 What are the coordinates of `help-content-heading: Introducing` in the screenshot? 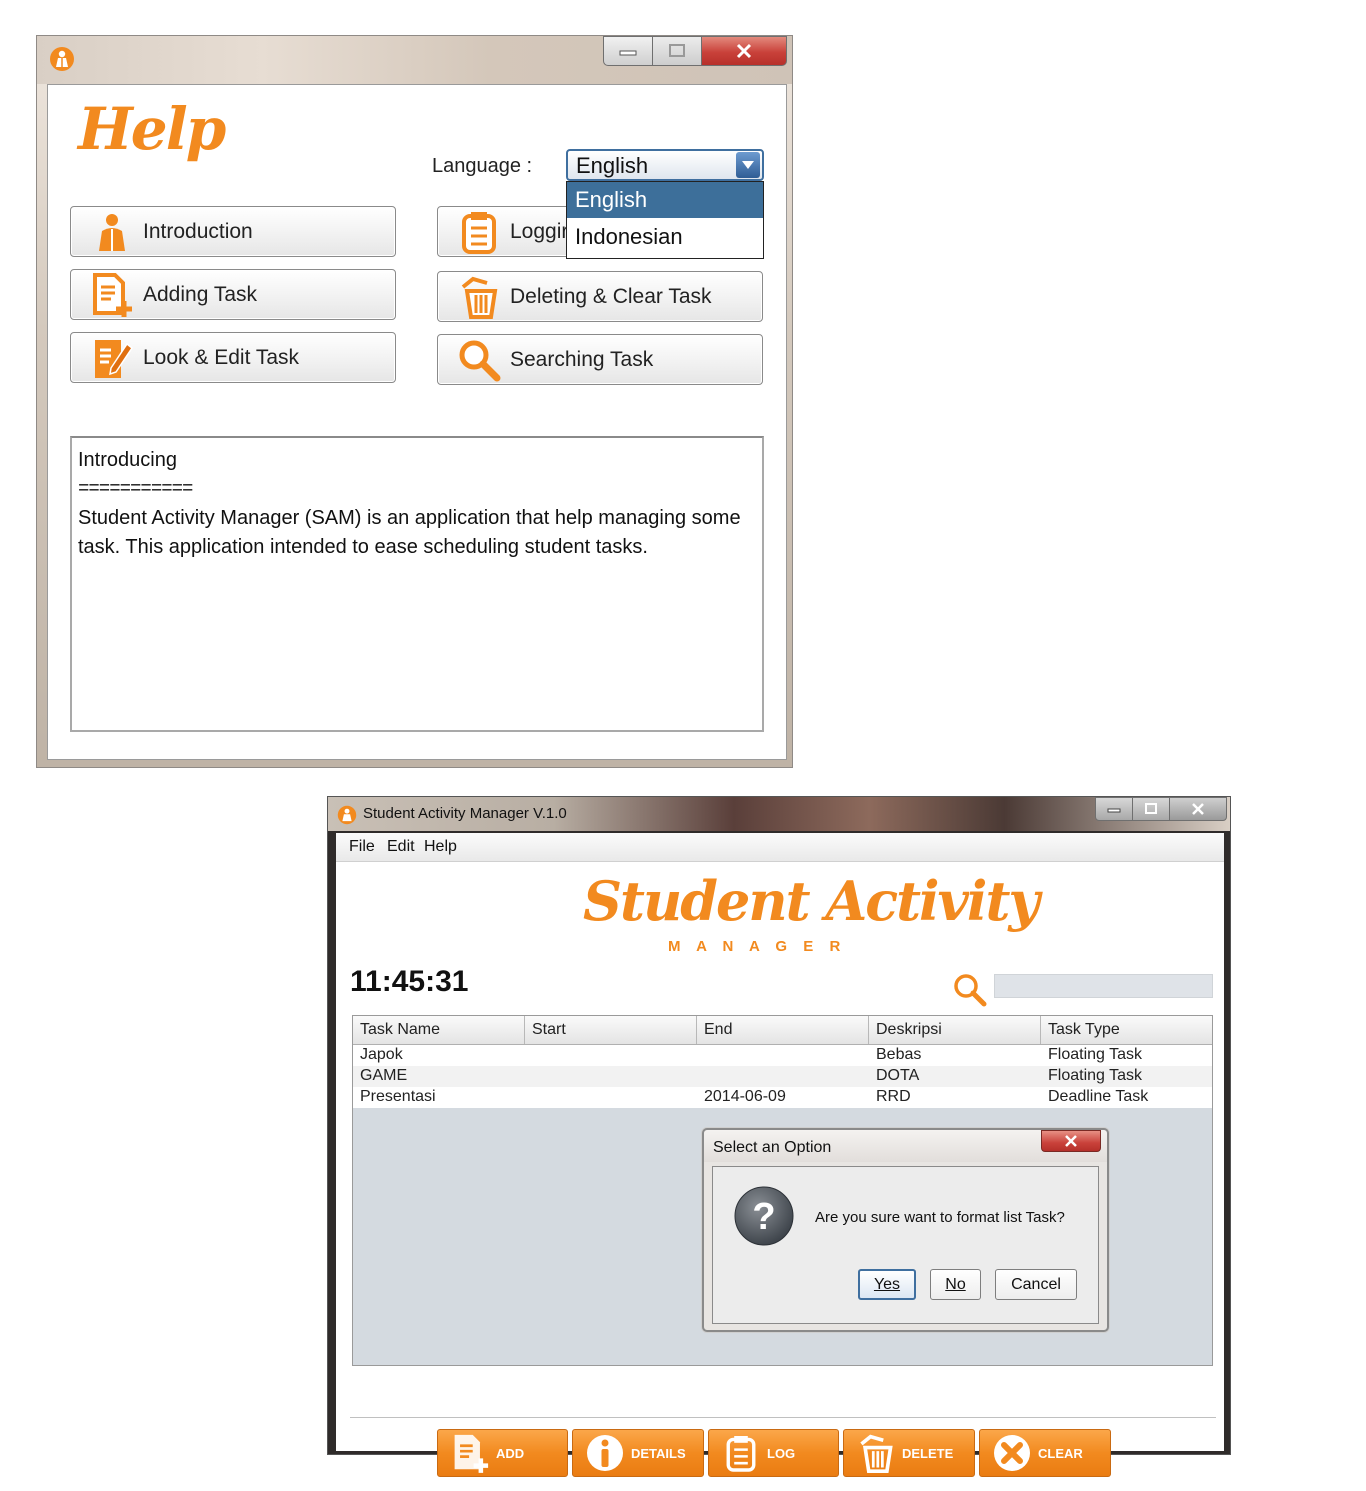 It's located at (127, 460).